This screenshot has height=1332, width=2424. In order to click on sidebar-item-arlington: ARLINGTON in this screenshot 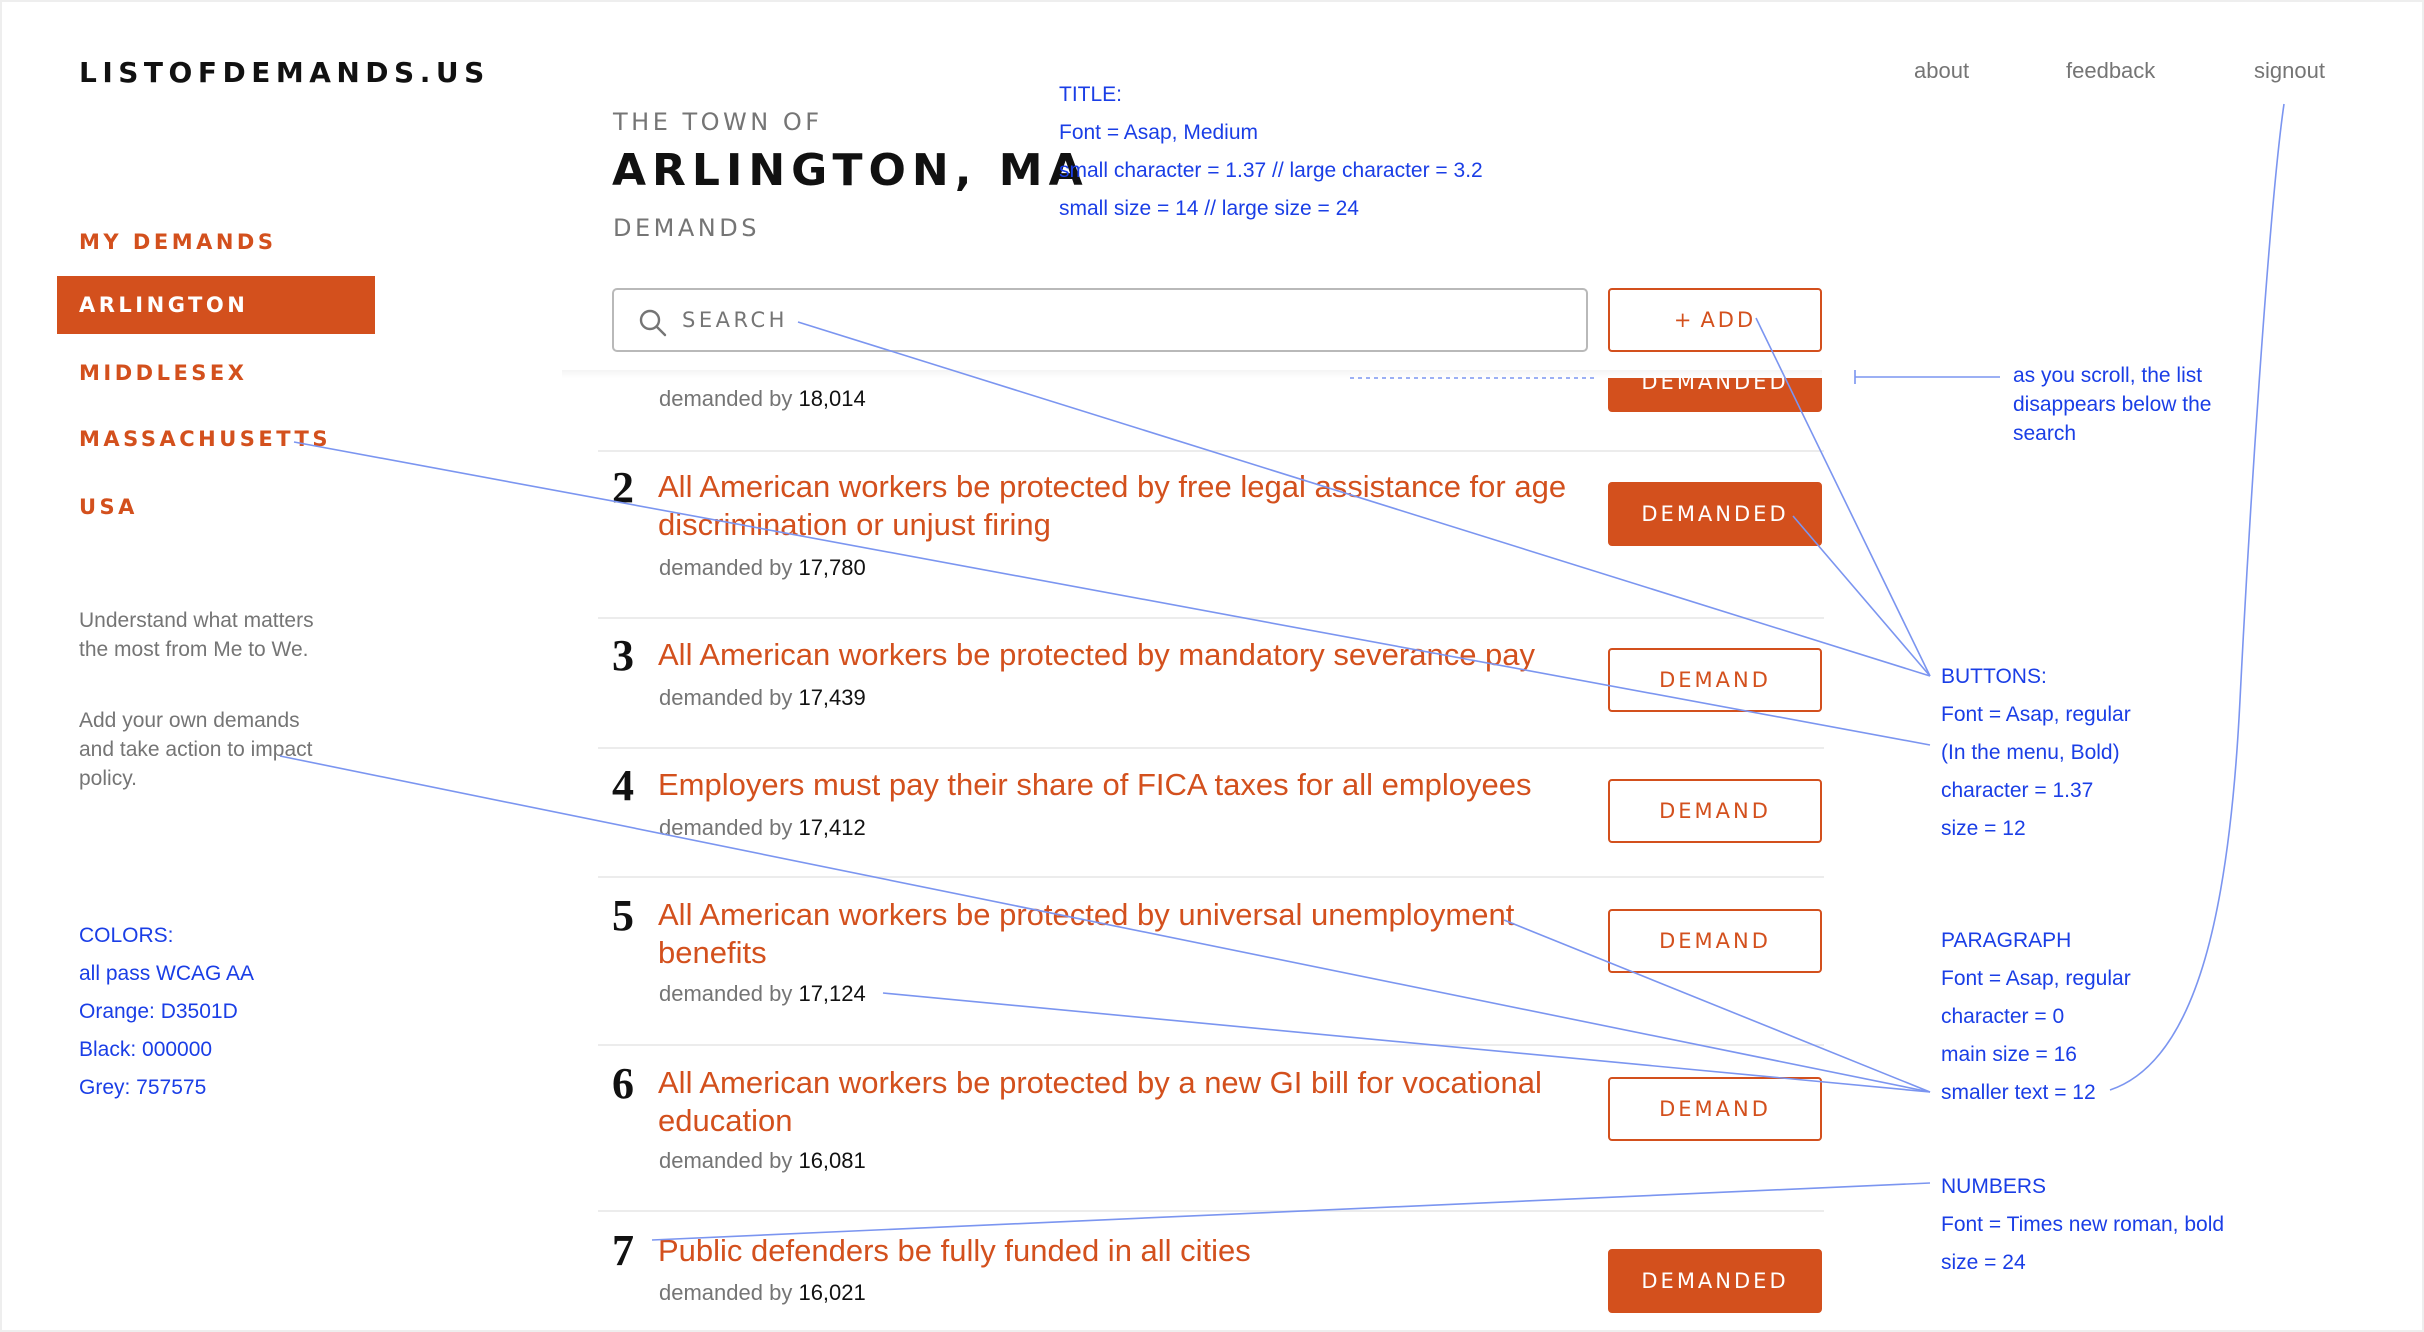, I will do `click(216, 305)`.